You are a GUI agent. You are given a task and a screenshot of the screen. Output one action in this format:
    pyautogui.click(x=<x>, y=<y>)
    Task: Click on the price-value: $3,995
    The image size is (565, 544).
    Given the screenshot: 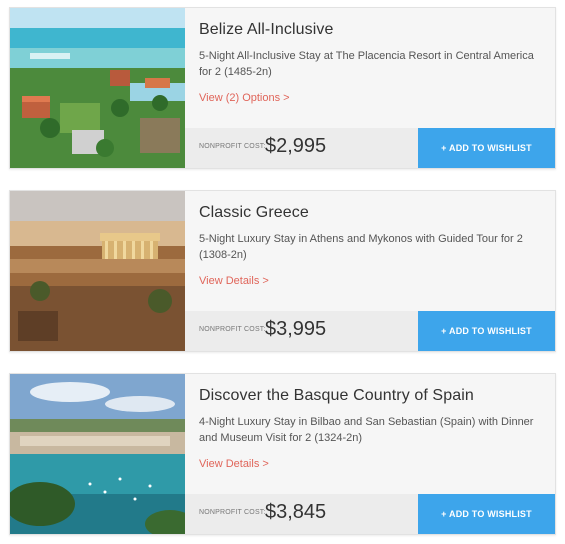 What is the action you would take?
    pyautogui.click(x=296, y=329)
    